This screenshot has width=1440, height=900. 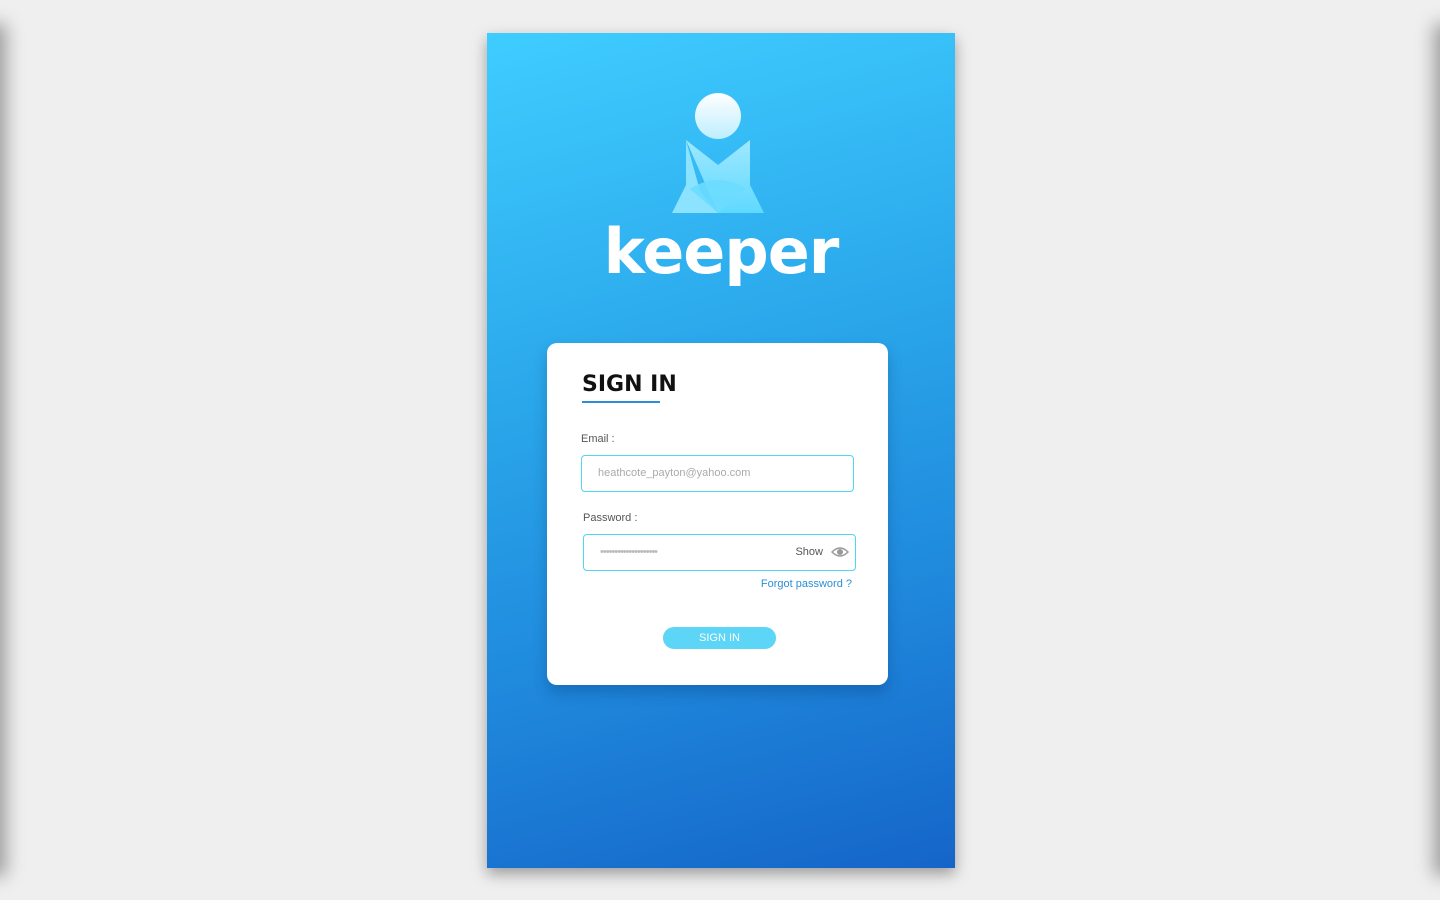 I want to click on eye-icon, so click(x=840, y=552).